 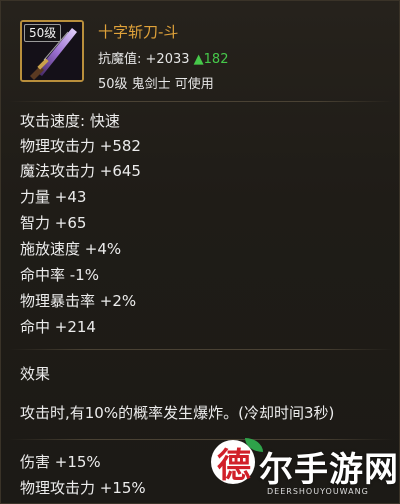 I want to click on stat-physical-crit: 物理暴击率 +2%, so click(x=78, y=301).